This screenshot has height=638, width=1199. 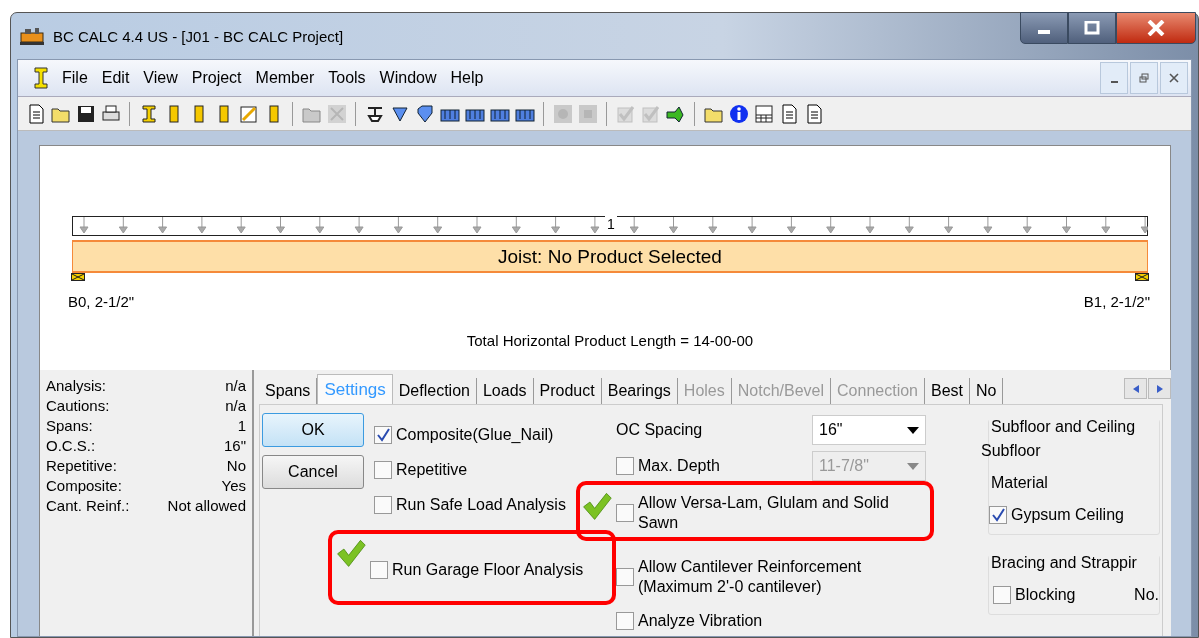 What do you see at coordinates (1044, 28) in the screenshot?
I see `minimize-button` at bounding box center [1044, 28].